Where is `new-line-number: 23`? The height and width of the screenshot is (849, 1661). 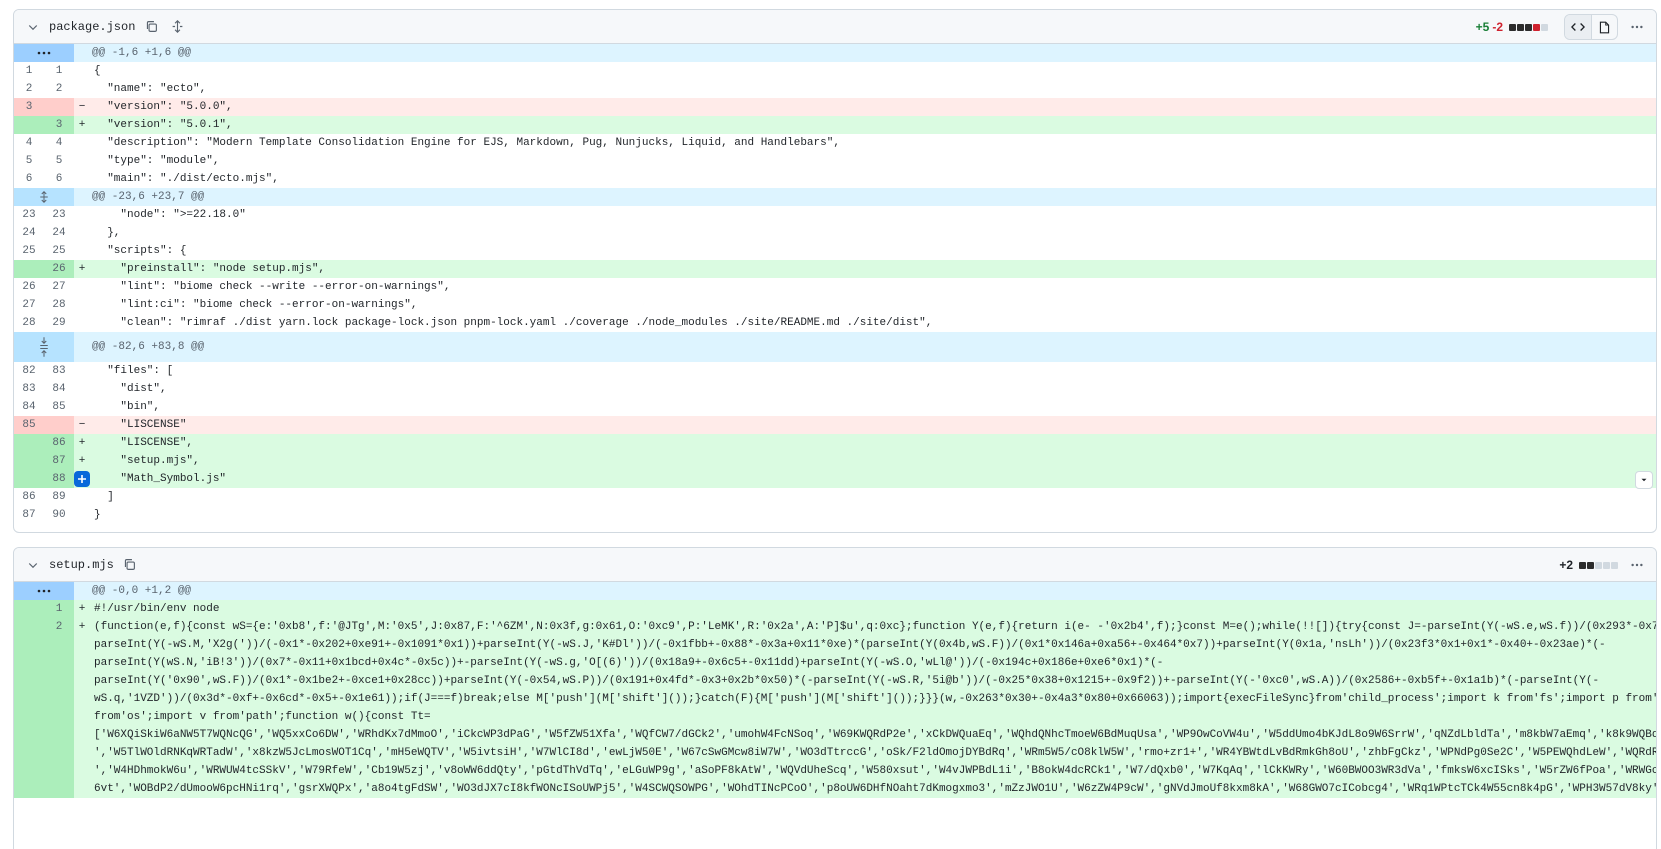
new-line-number: 23 is located at coordinates (59, 215).